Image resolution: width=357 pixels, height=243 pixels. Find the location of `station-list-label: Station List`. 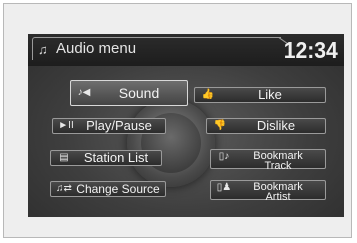

station-list-label: Station List is located at coordinates (116, 157).